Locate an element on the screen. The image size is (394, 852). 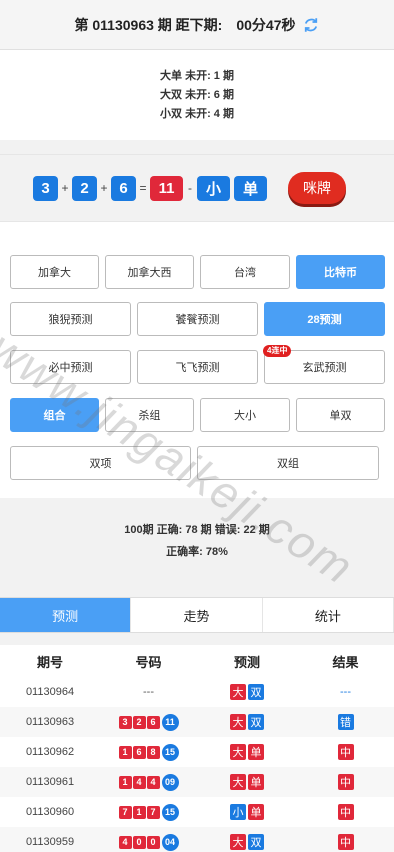
draw-numbers: 1 4 4 09 is located at coordinates (148, 782).